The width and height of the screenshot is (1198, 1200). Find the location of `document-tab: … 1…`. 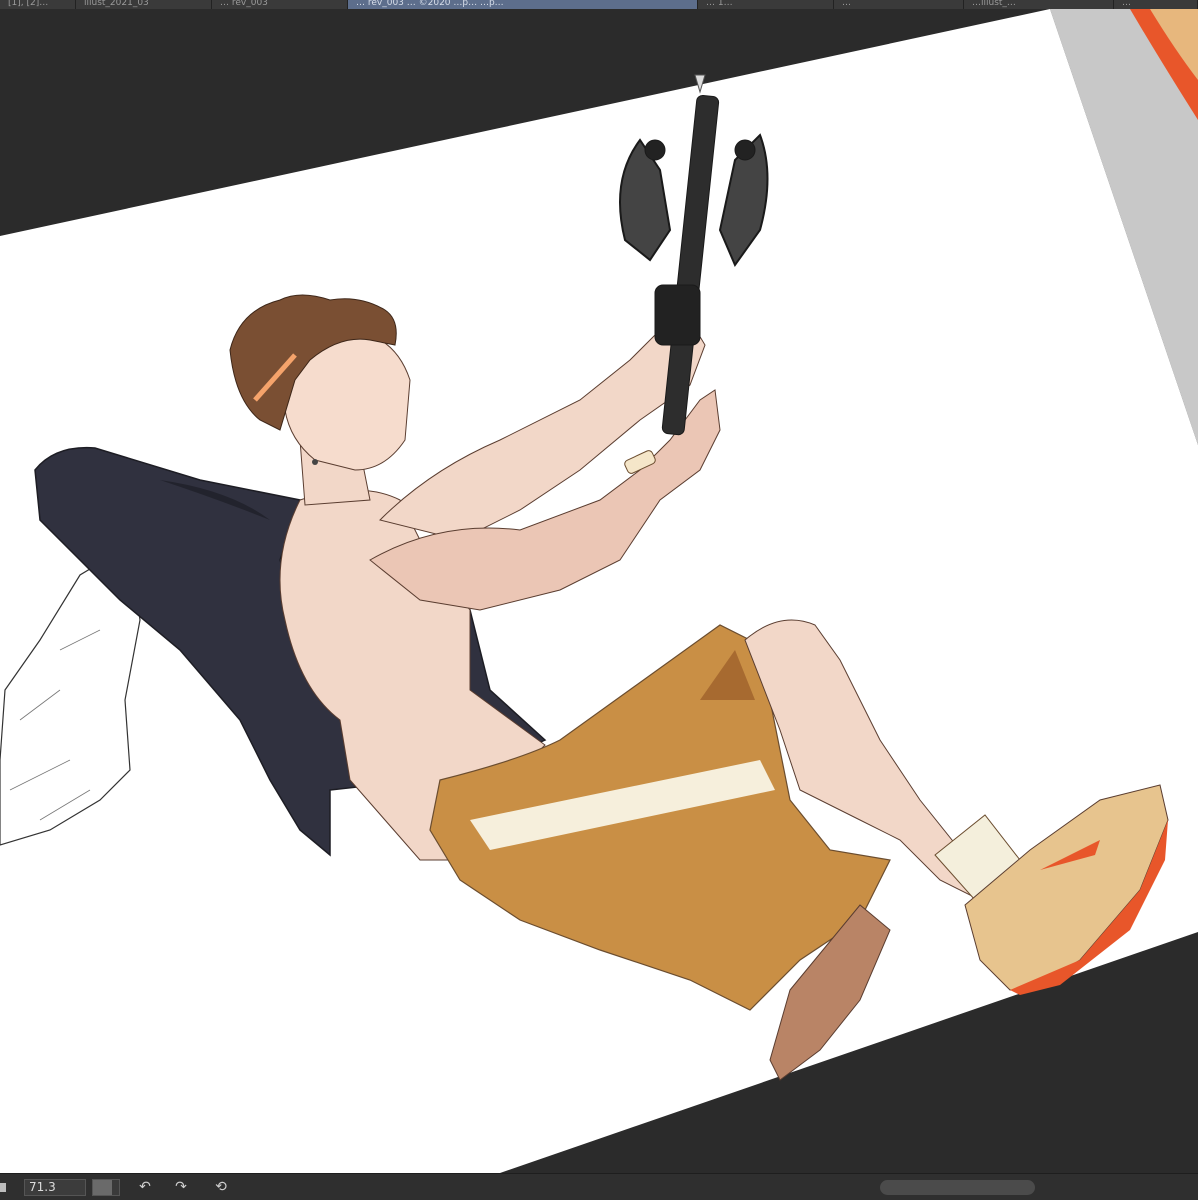

document-tab: … 1… is located at coordinates (766, 4).